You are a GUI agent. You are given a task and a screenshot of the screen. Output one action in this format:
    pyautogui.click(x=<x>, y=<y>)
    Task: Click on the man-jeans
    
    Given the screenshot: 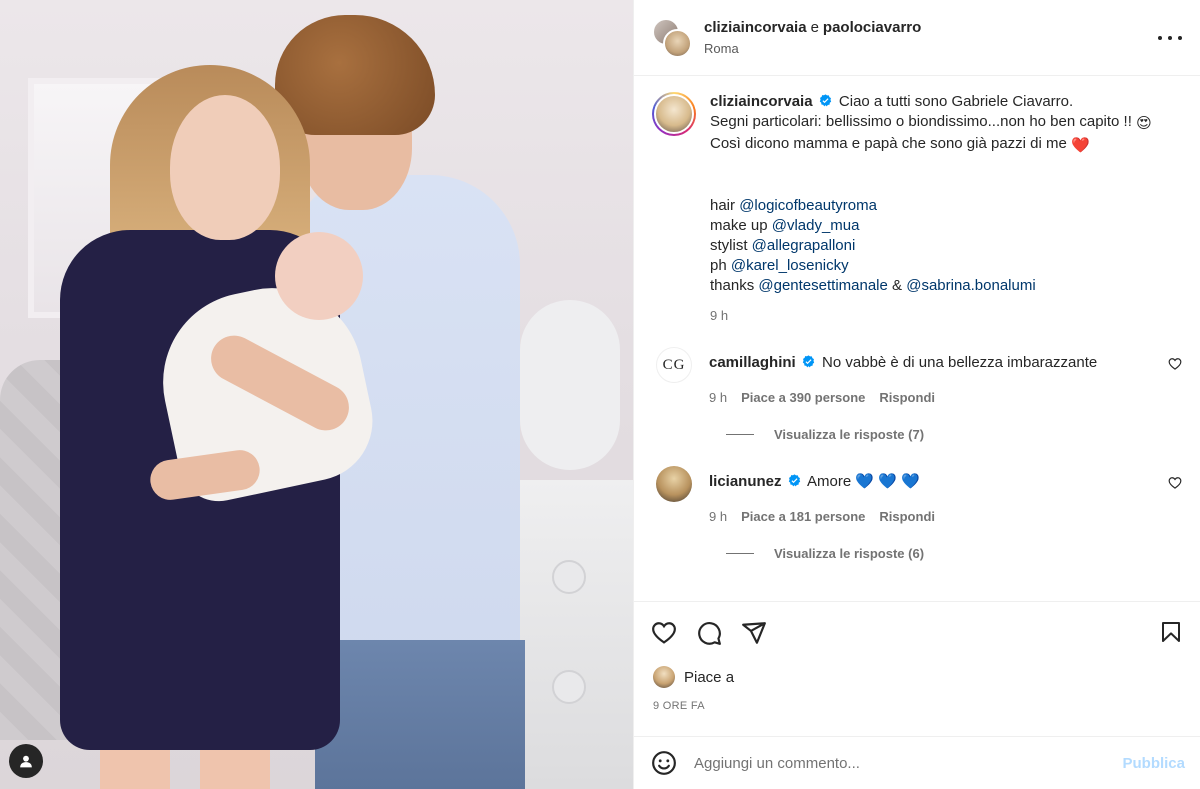 What is the action you would take?
    pyautogui.click(x=420, y=714)
    